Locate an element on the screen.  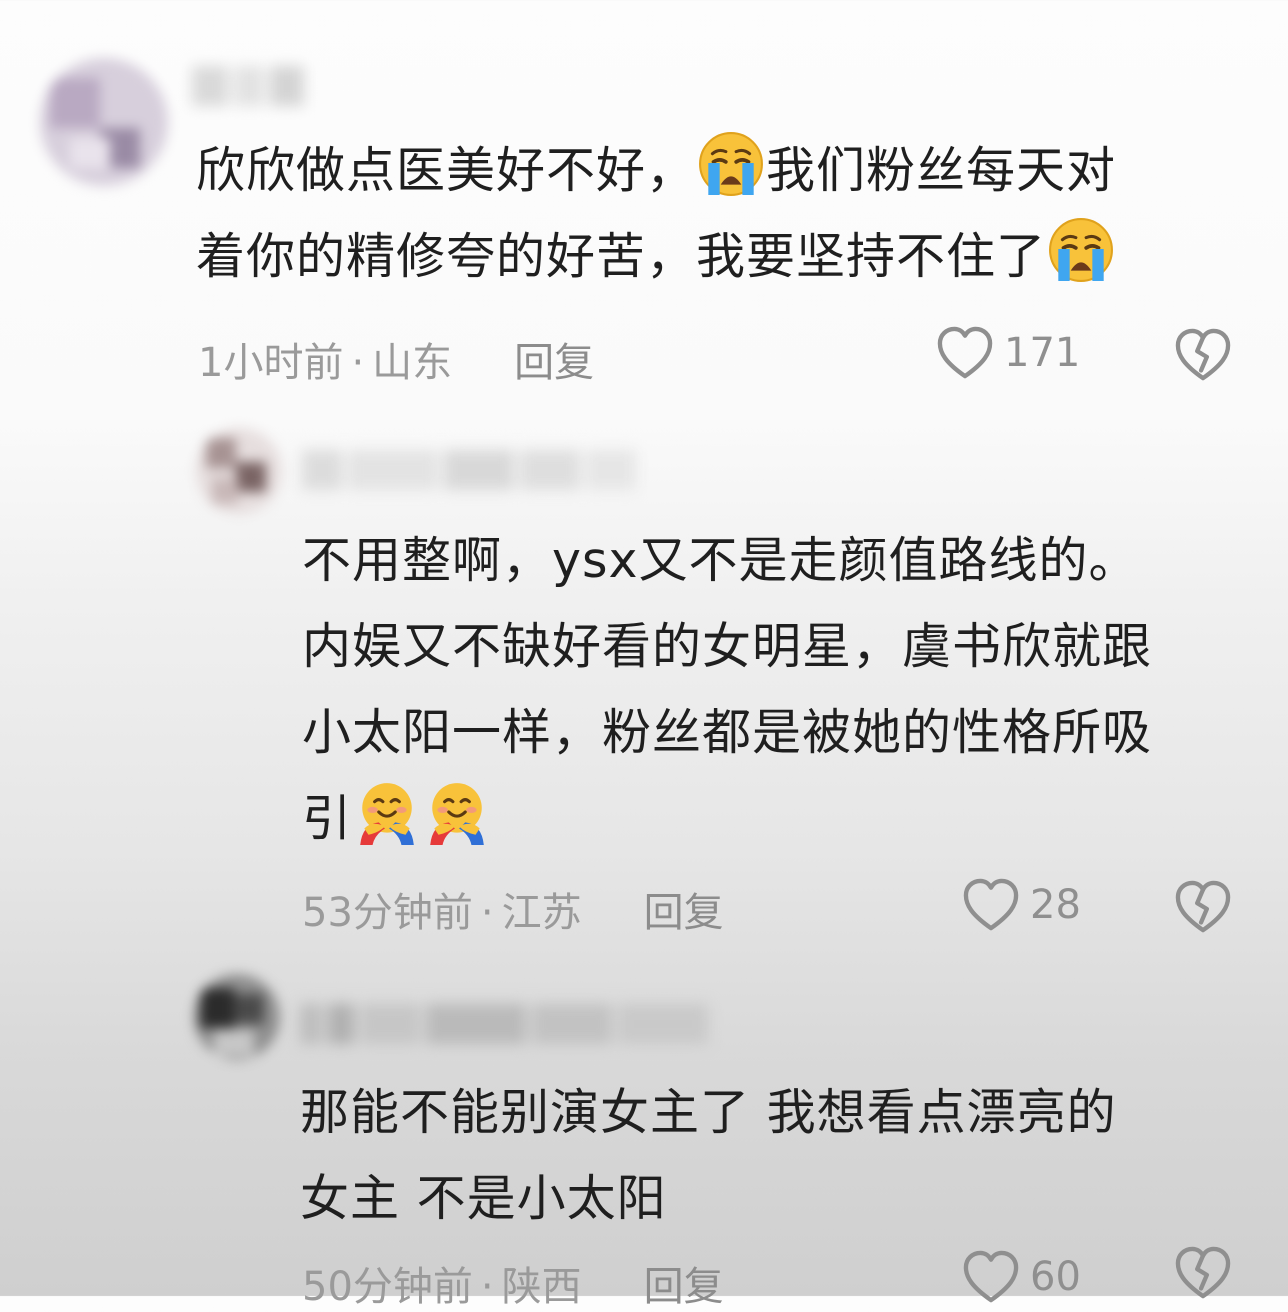
comment-meta: 50分钟前 · 陕西 回复 is located at coordinates (513, 1287).